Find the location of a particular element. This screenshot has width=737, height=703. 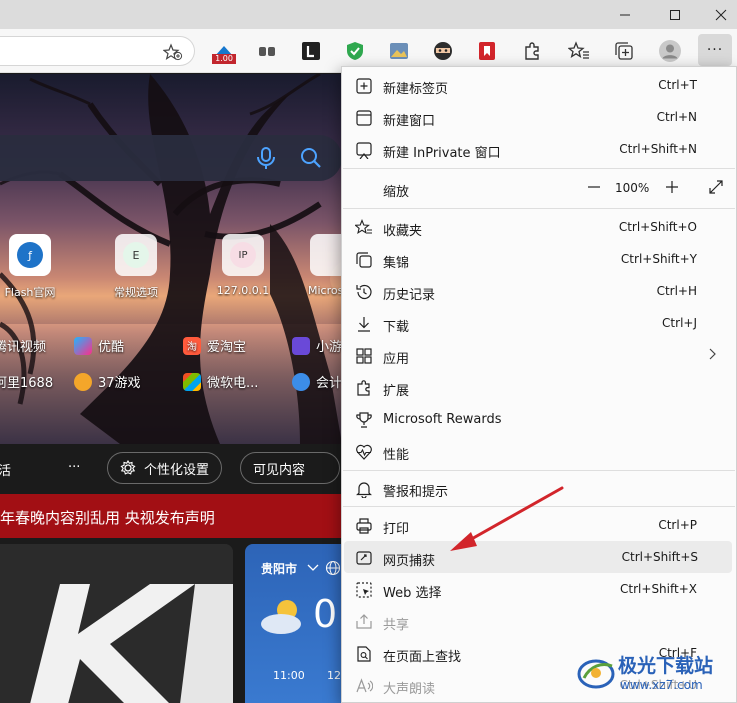

tile-label: 常规选项 is located at coordinates (136, 292).